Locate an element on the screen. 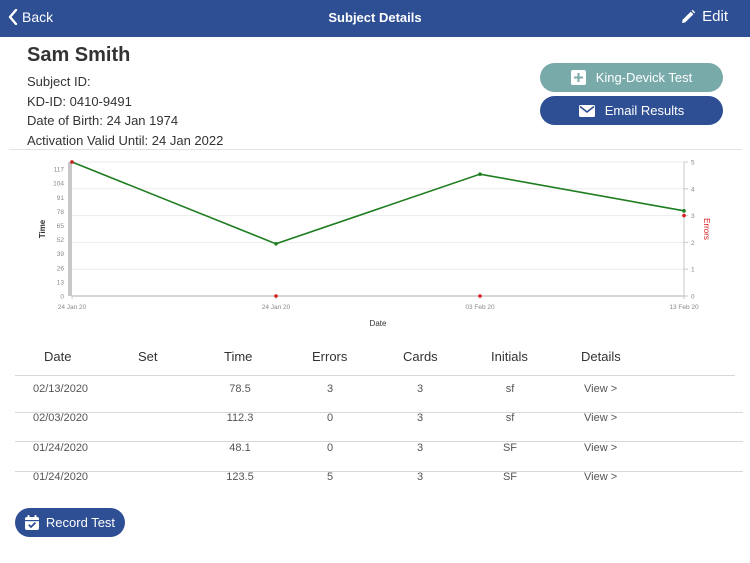 This screenshot has width=750, height=563. y2-tick-label: 0 is located at coordinates (693, 297).